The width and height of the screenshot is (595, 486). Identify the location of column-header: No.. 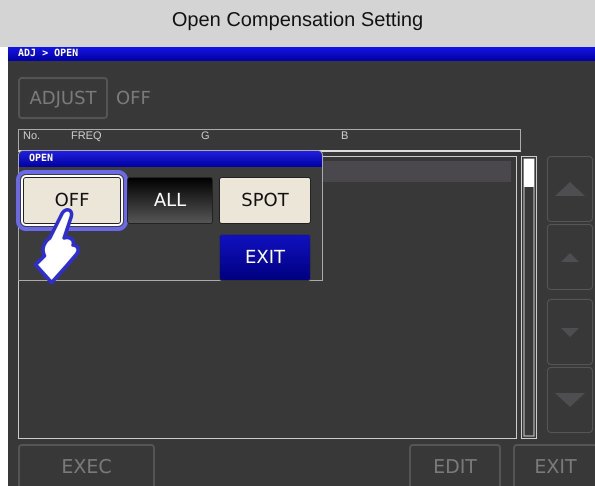
(32, 136).